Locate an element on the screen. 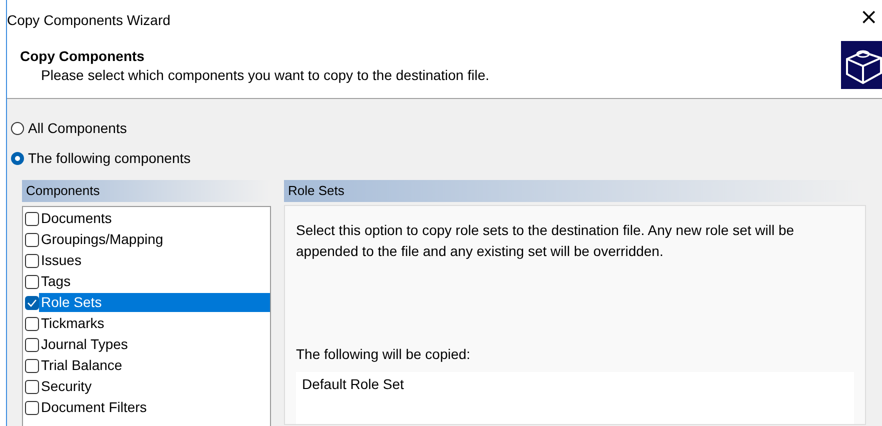 The width and height of the screenshot is (882, 426). page-title: Copy Components is located at coordinates (83, 56).